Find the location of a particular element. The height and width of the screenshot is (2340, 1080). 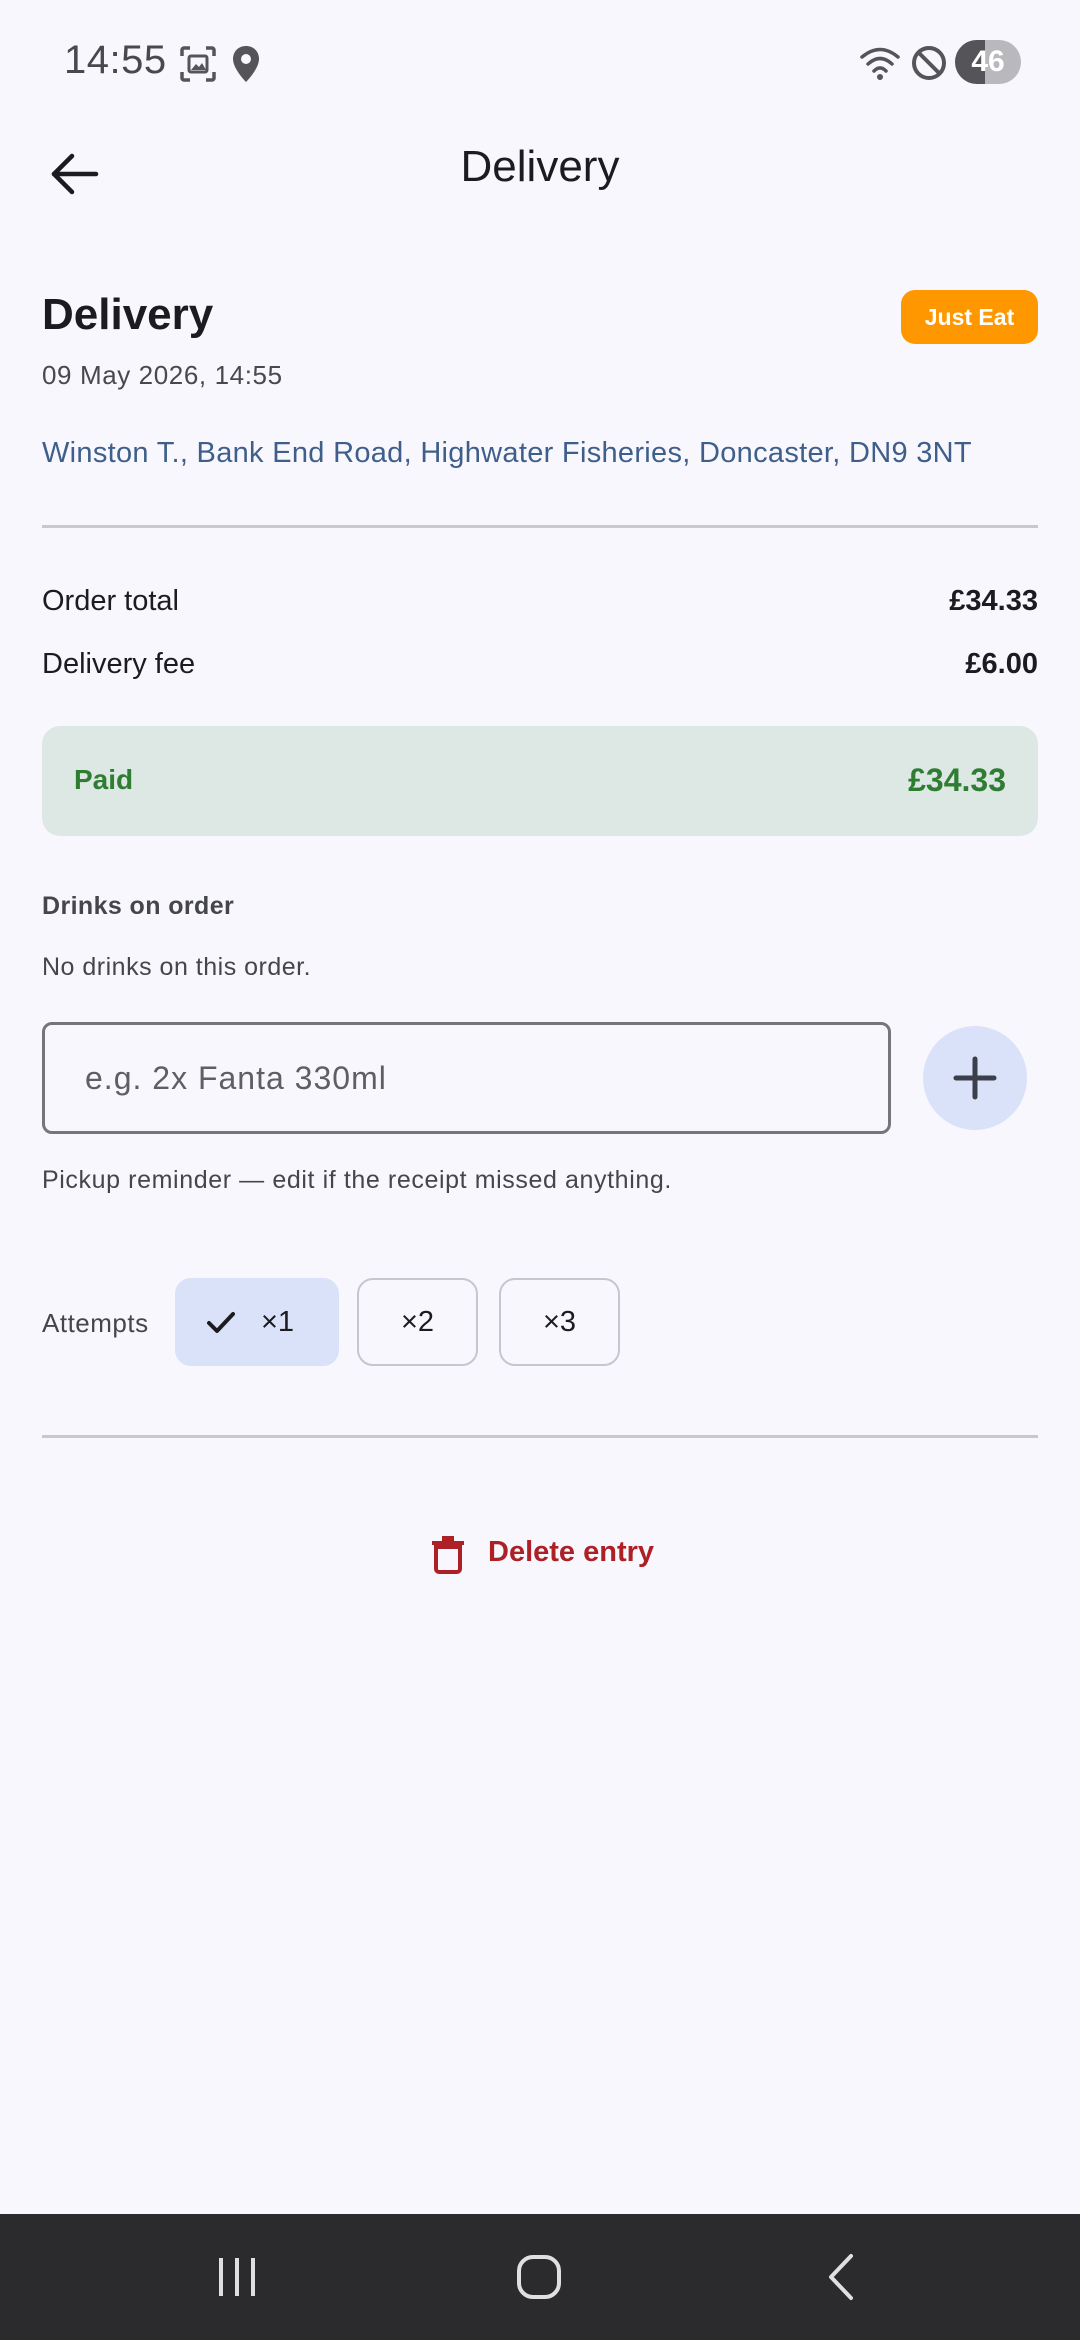

entry-date: 09 May 2026, 14:55 is located at coordinates (162, 375).